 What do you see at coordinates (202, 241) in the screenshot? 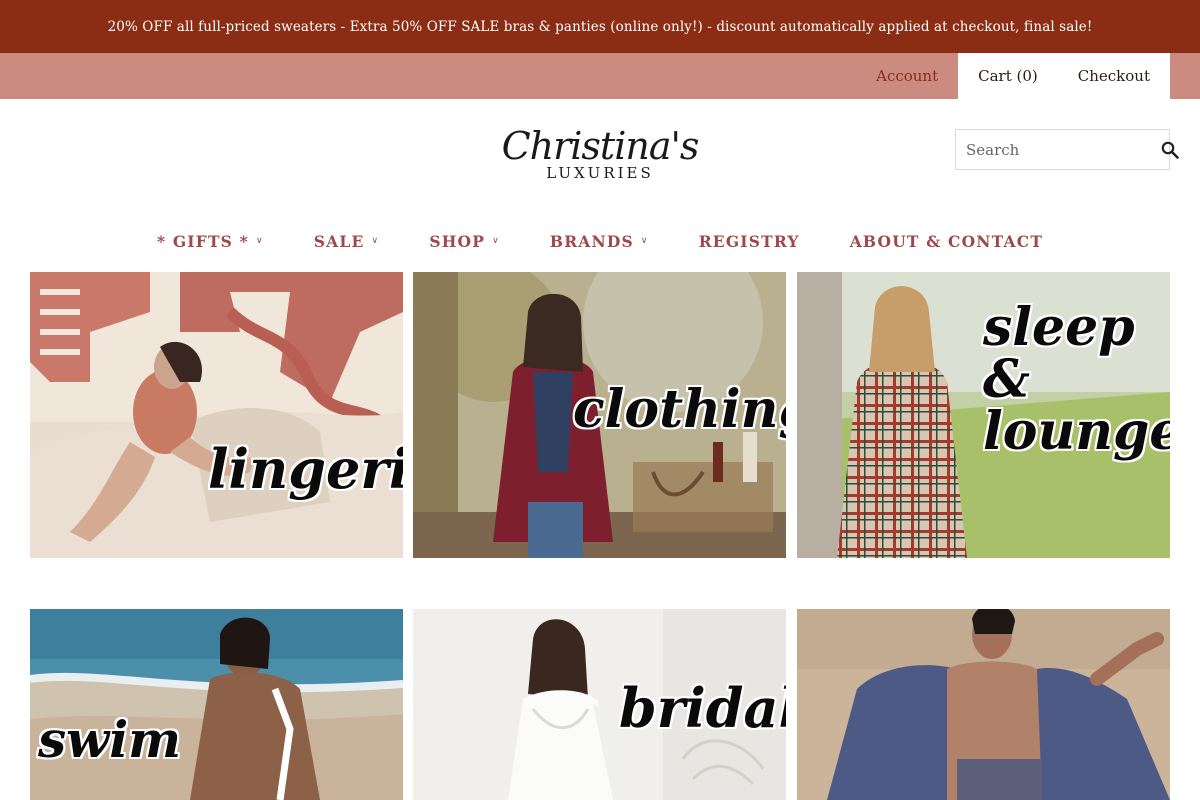
I see `nav-item-label: * GIFTS *` at bounding box center [202, 241].